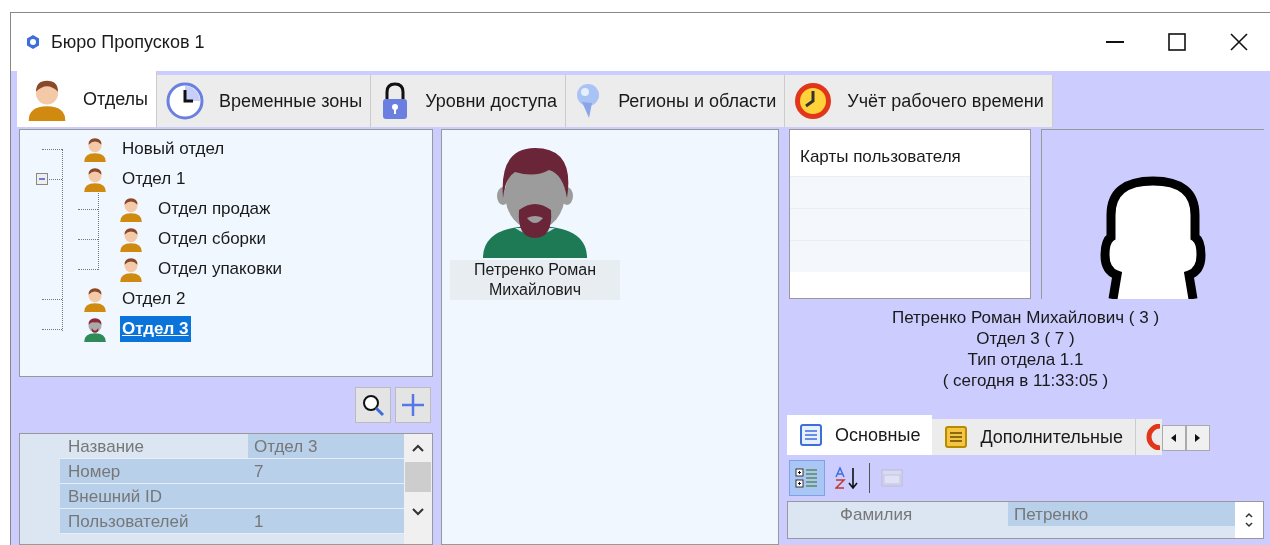 The height and width of the screenshot is (545, 1270). Describe the element at coordinates (919, 101) in the screenshot. I see `tab: Учёт рабочего времени` at that location.